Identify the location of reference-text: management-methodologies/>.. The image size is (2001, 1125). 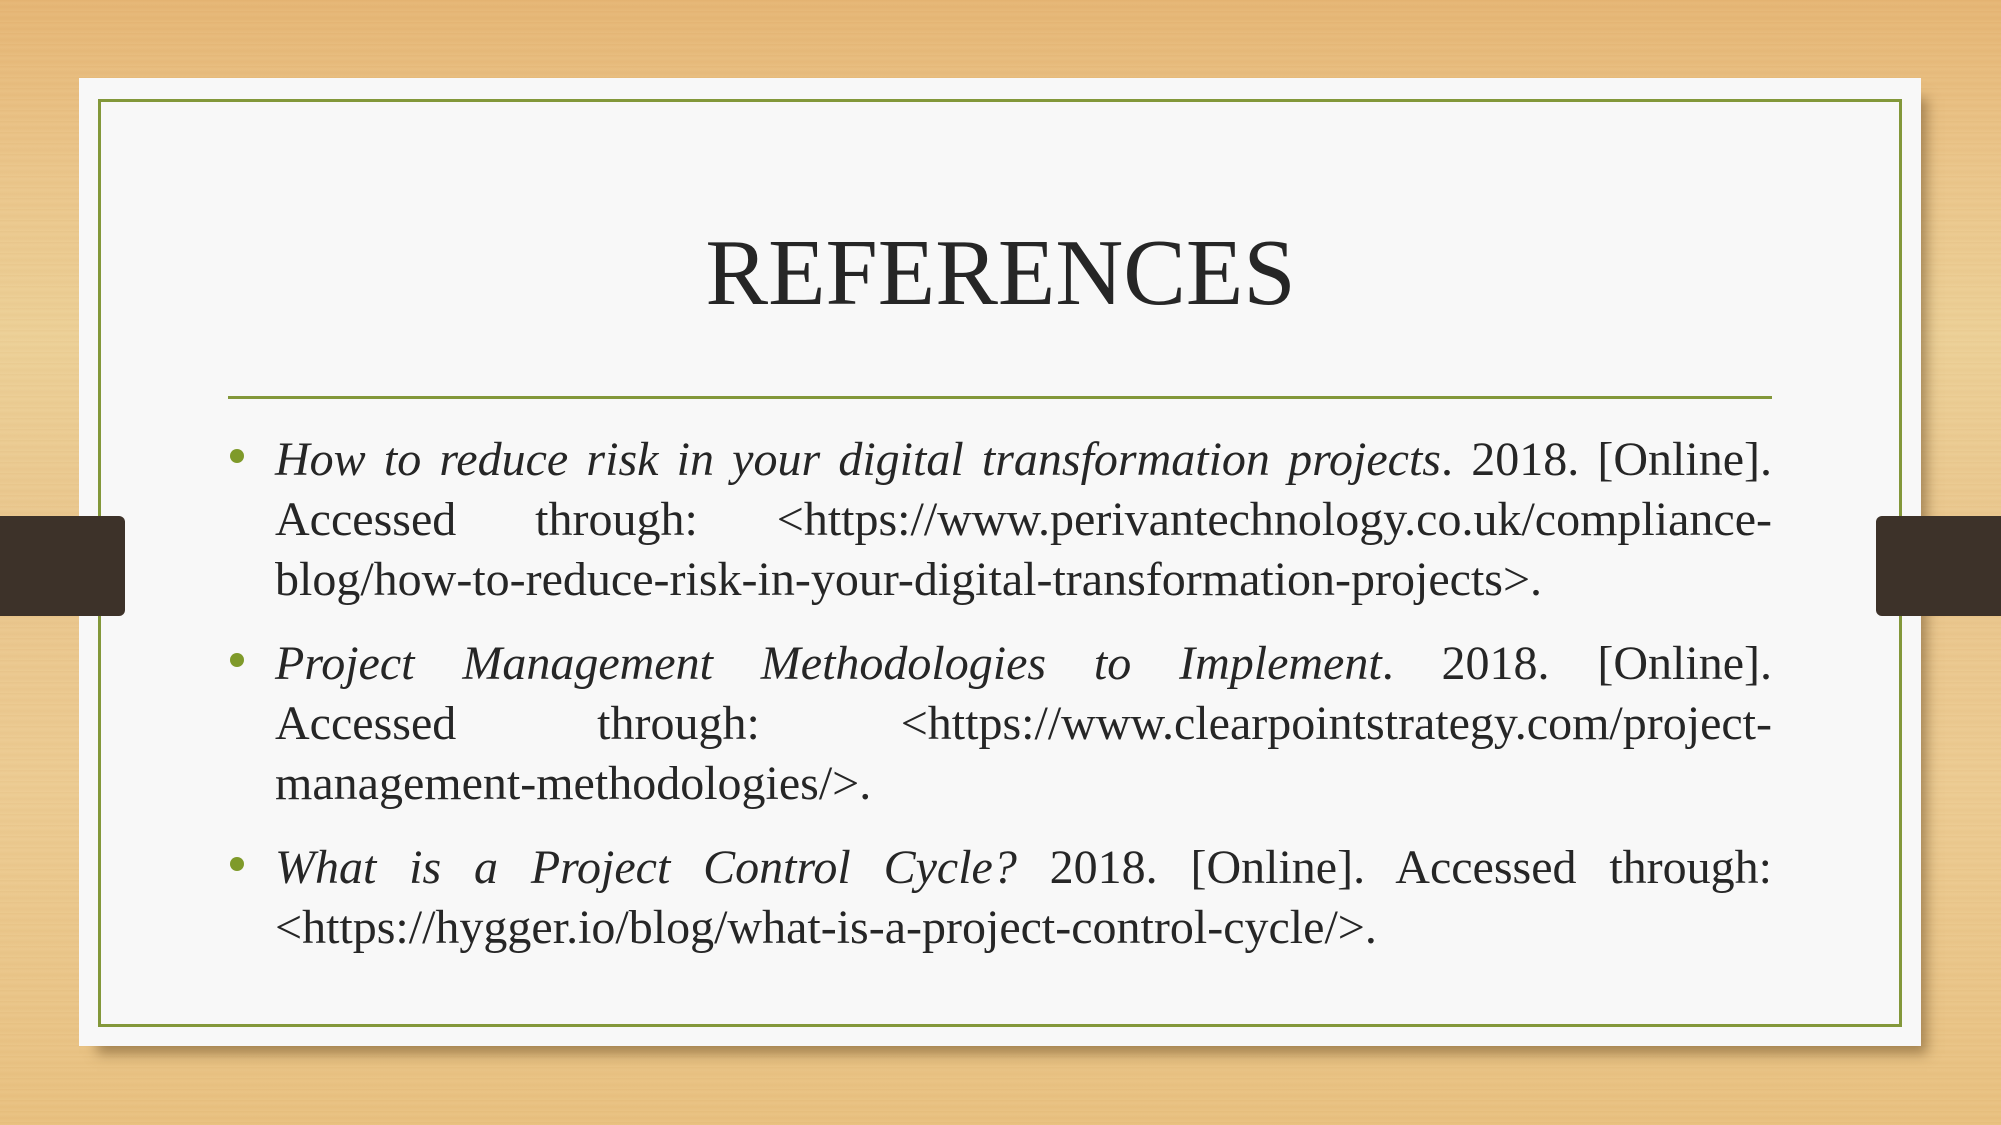
(573, 783).